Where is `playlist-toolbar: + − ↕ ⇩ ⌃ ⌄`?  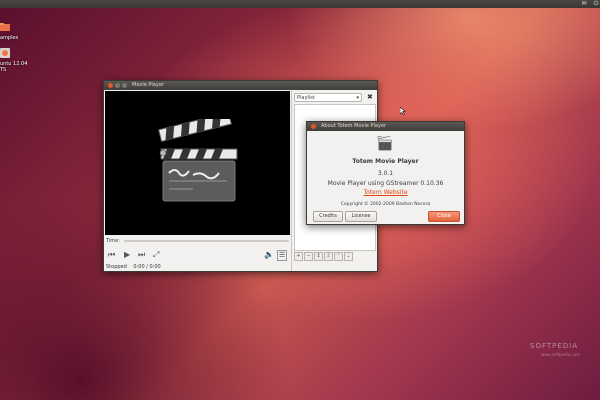 playlist-toolbar: + − ↕ ⇩ ⌃ ⌄ is located at coordinates (324, 256).